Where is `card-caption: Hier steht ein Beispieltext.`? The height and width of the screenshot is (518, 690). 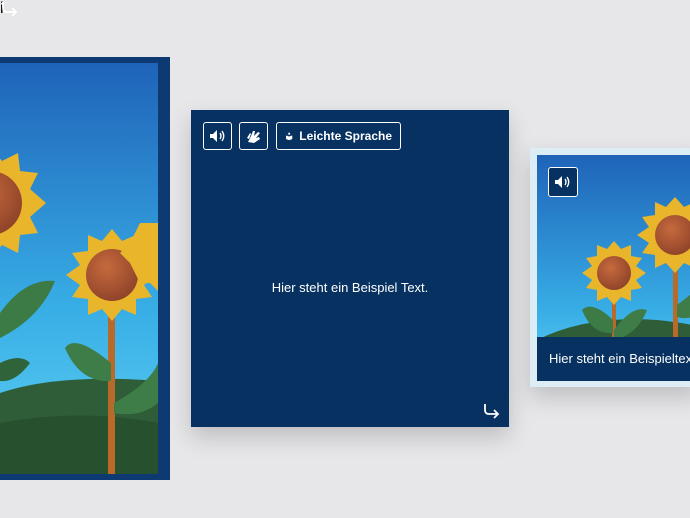
card-caption: Hier steht ein Beispieltext. is located at coordinates (613, 359).